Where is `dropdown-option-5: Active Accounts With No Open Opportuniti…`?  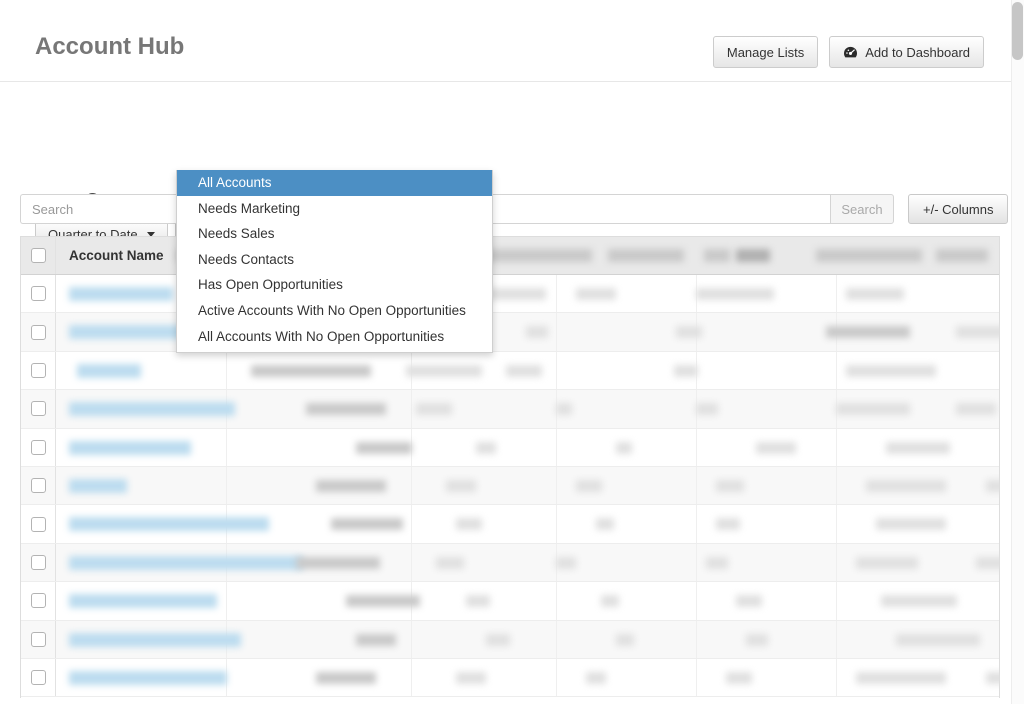
dropdown-option-5: Active Accounts With No Open Opportuniti… is located at coordinates (334, 311).